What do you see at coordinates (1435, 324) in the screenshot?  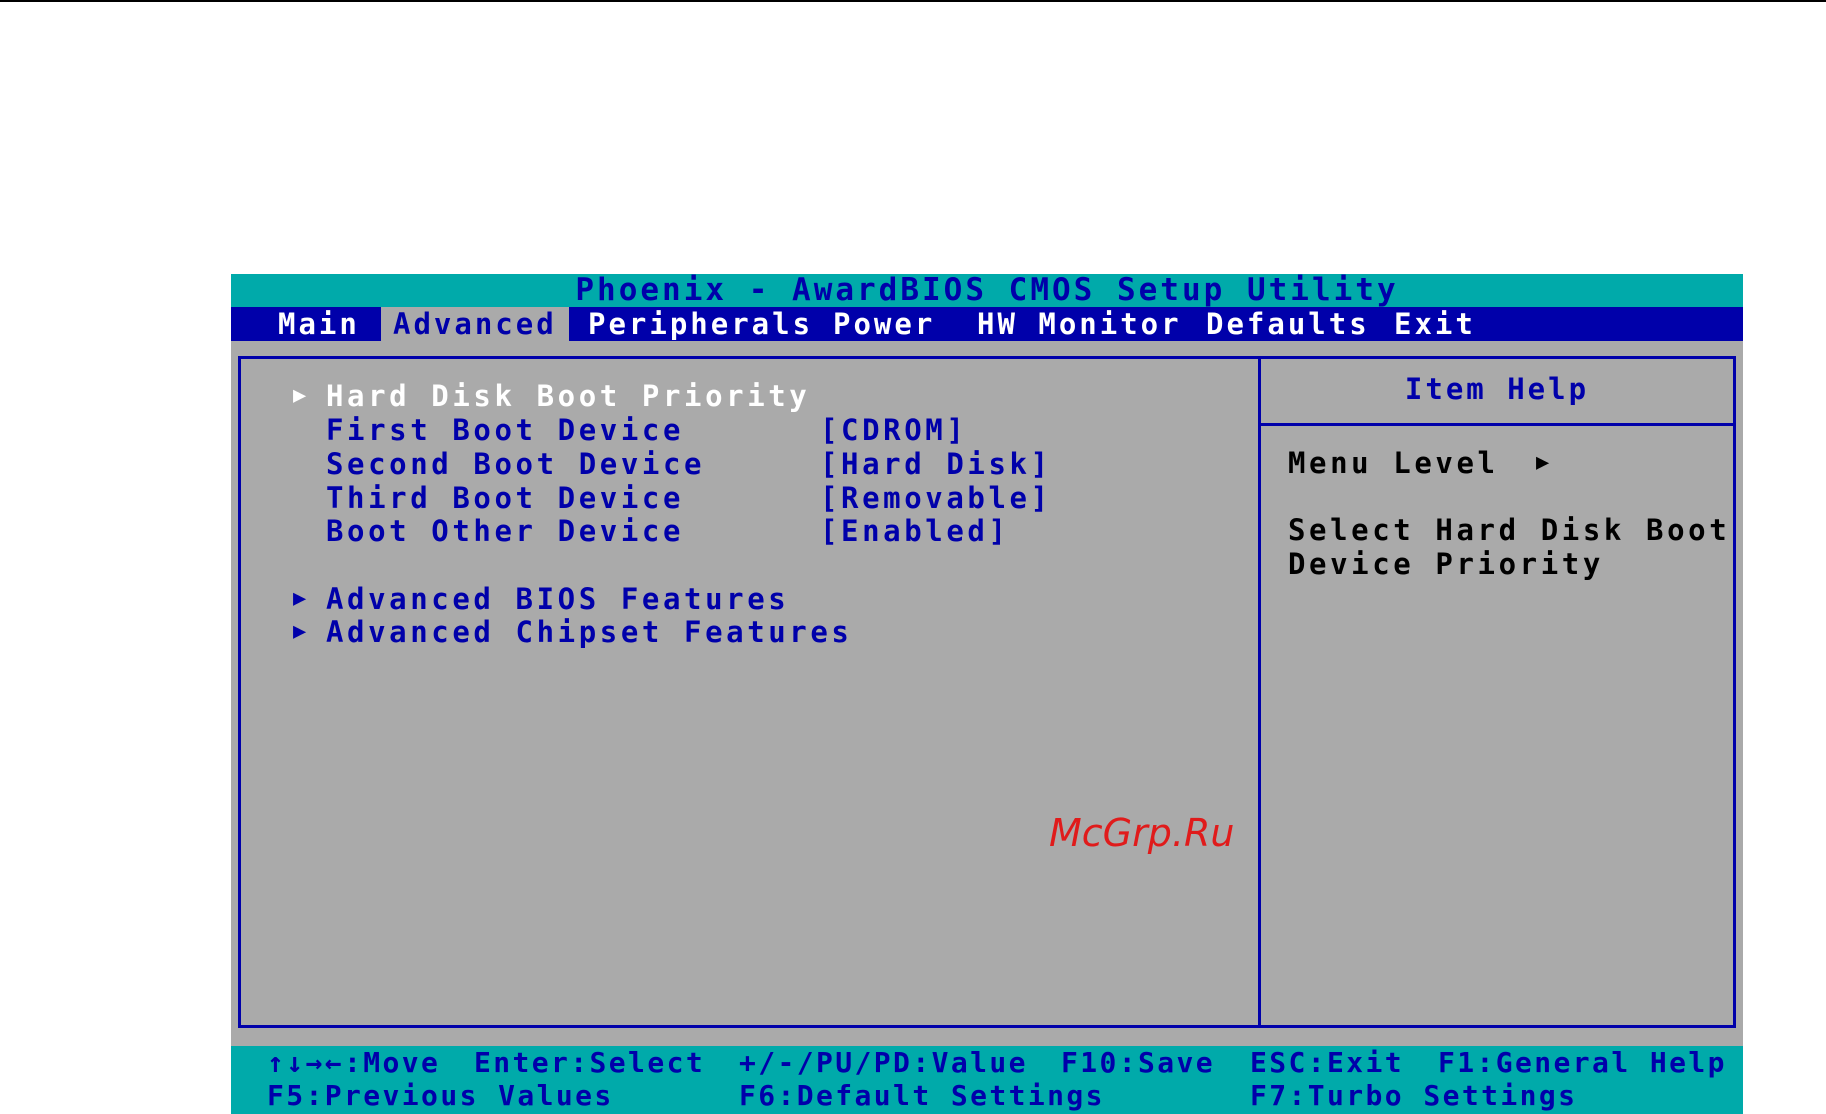 I see `menu-exit: Exit` at bounding box center [1435, 324].